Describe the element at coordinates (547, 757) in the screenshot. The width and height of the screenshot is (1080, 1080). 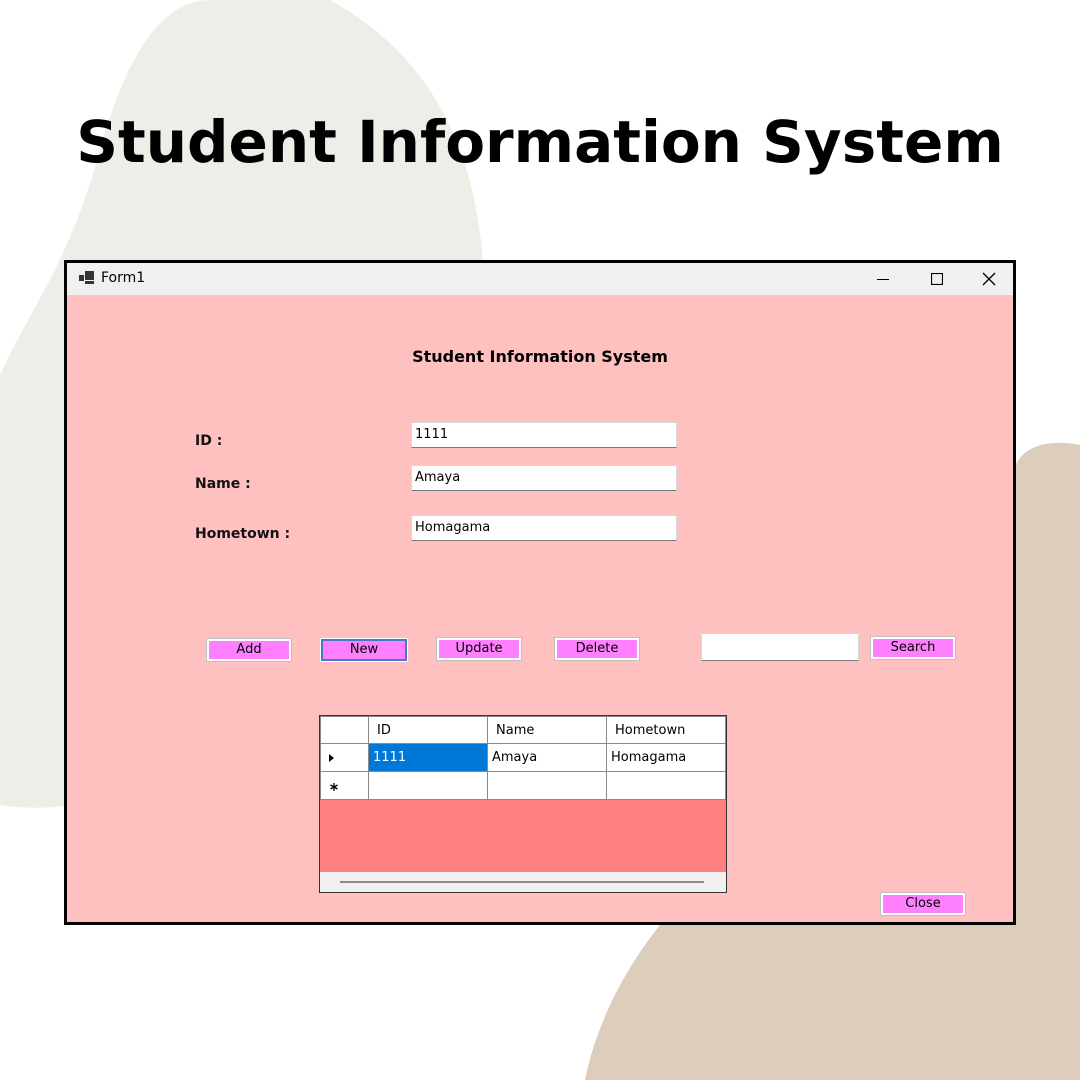
I see `cell-name: Amaya` at that location.